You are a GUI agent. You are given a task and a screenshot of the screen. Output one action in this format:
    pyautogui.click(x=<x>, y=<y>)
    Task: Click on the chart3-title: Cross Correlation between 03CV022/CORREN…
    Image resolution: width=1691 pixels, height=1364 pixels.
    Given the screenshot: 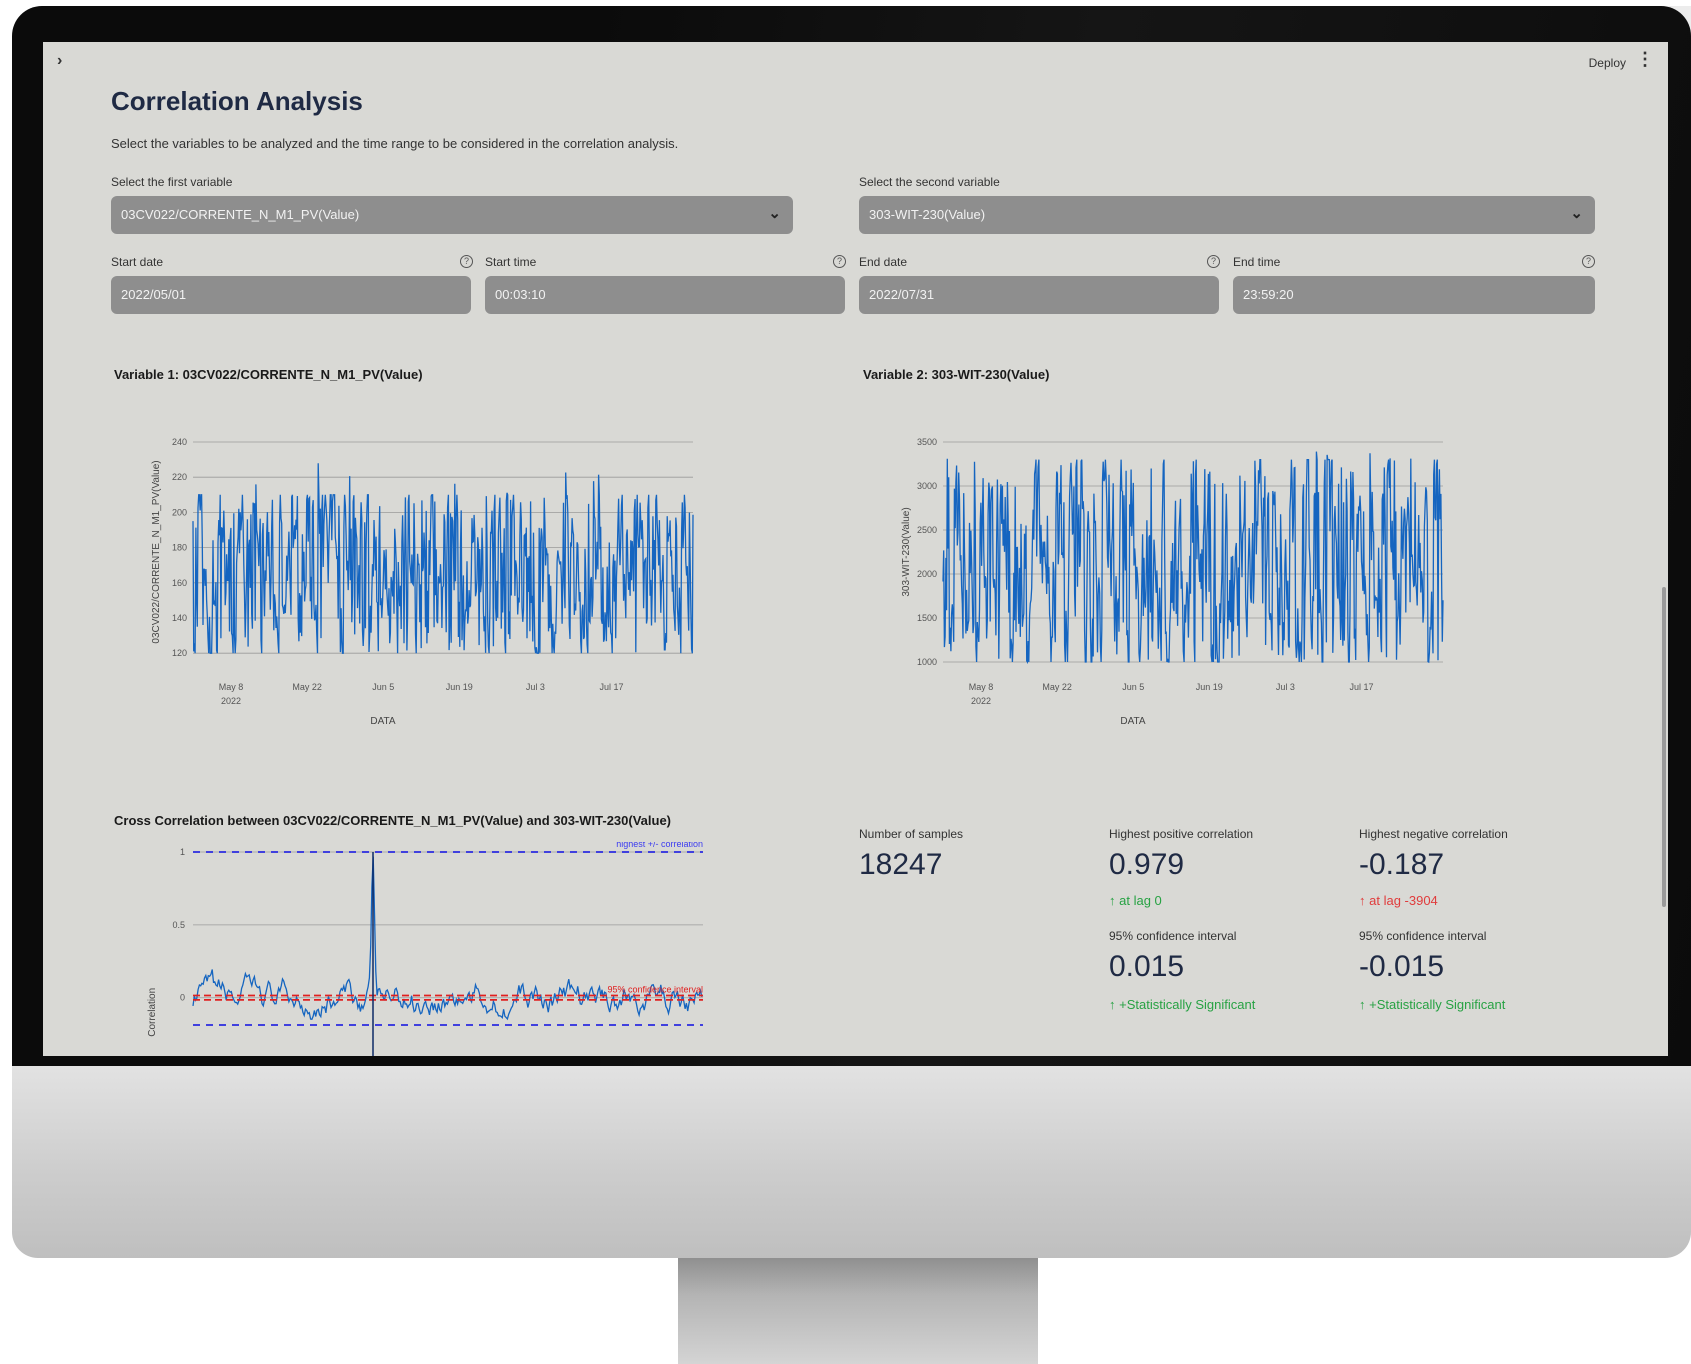 What is the action you would take?
    pyautogui.click(x=393, y=820)
    